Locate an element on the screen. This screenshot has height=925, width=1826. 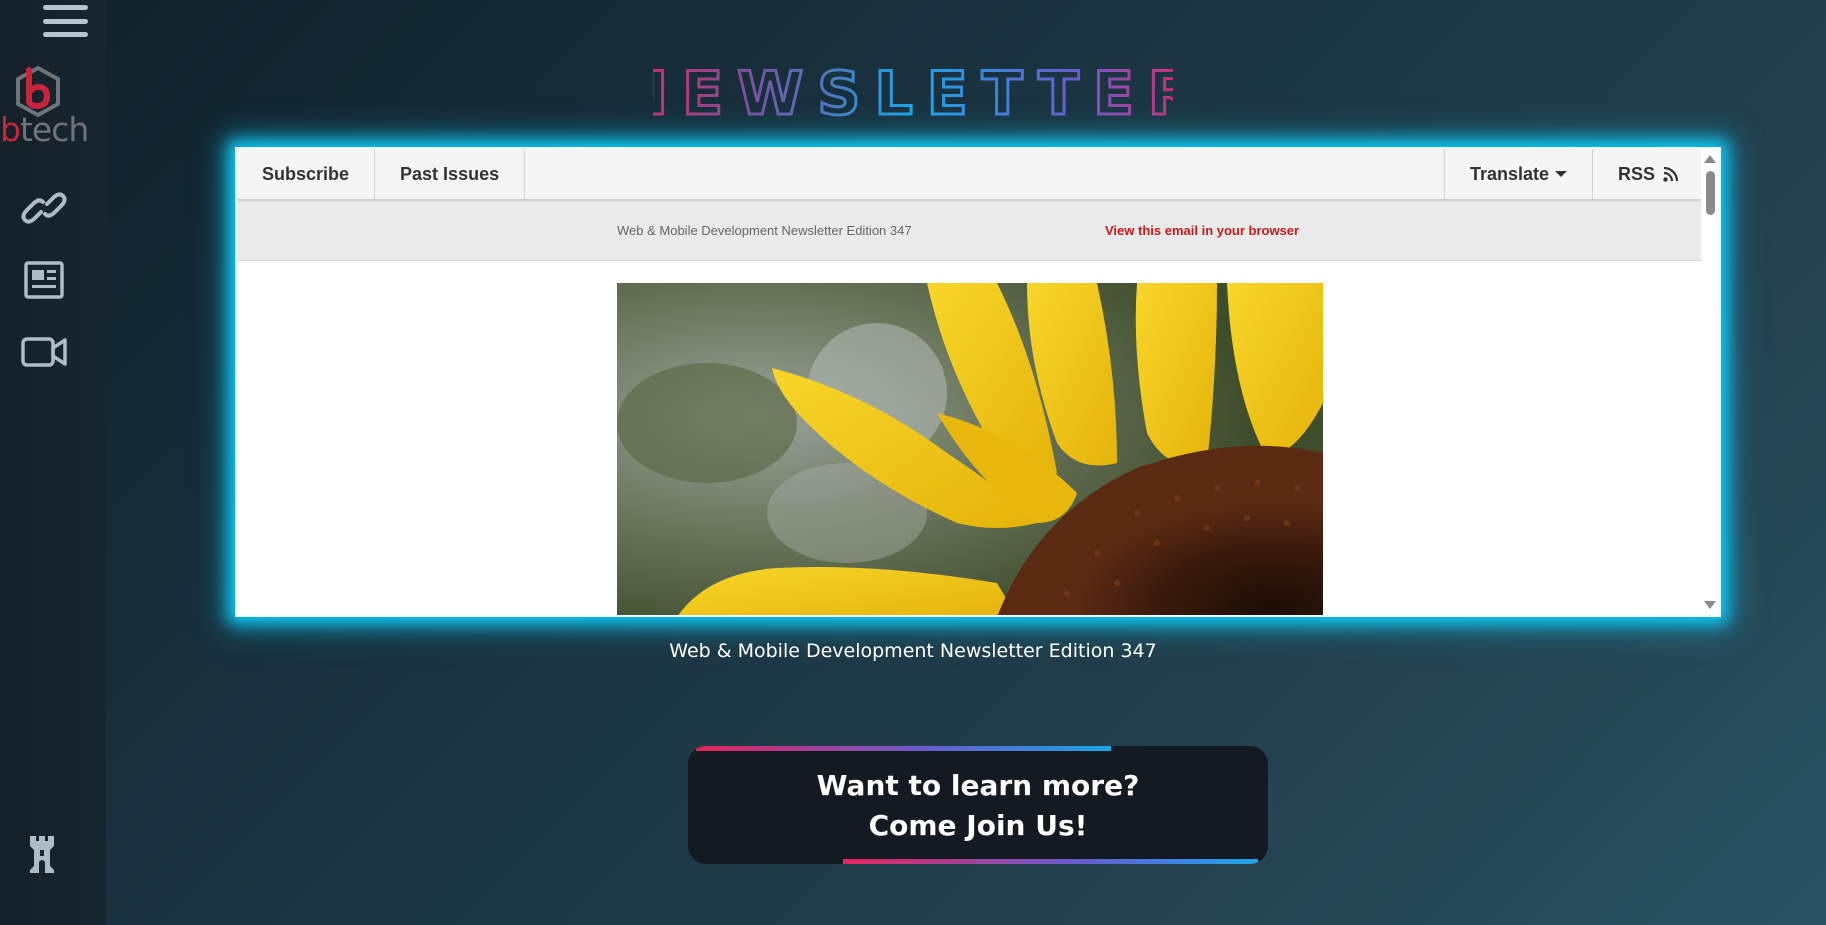
castle-tower-icon is located at coordinates (42, 854).